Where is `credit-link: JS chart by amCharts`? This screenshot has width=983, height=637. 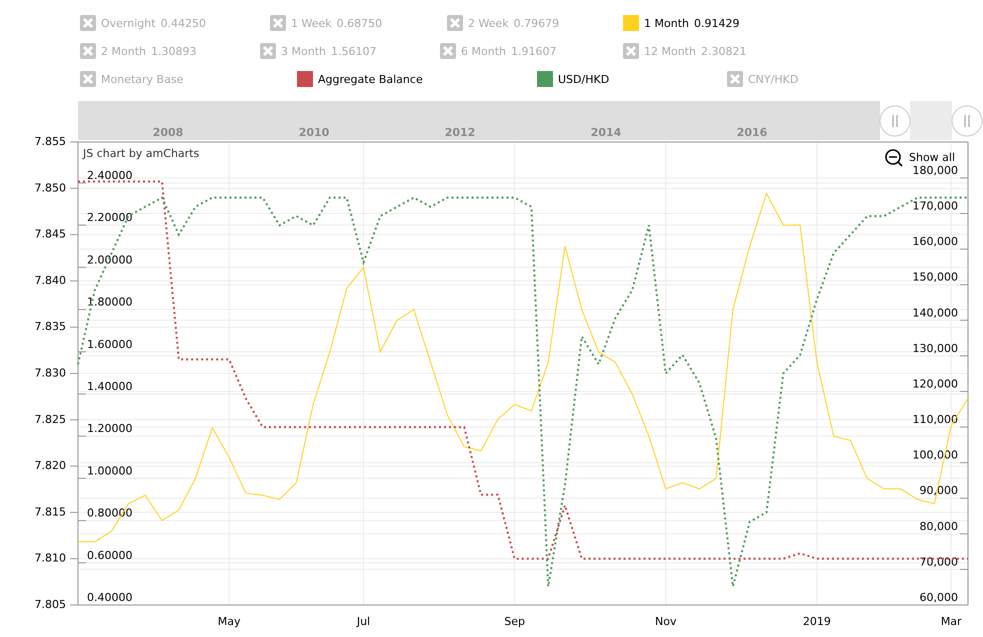
credit-link: JS chart by amCharts is located at coordinates (141, 153).